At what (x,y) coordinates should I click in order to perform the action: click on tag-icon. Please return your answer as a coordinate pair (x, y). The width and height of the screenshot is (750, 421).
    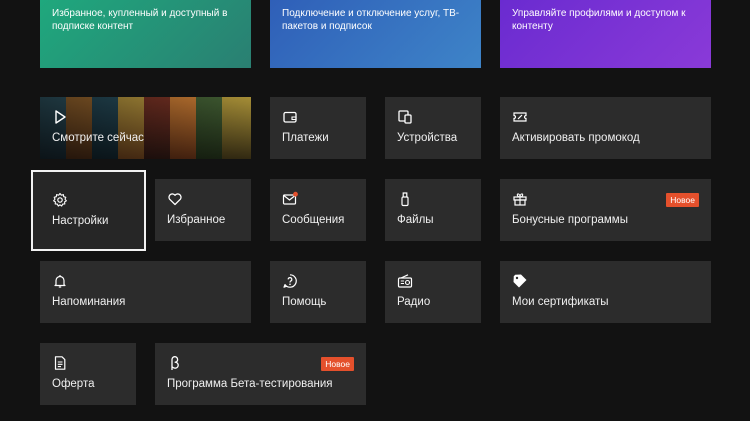
    Looking at the image, I should click on (520, 281).